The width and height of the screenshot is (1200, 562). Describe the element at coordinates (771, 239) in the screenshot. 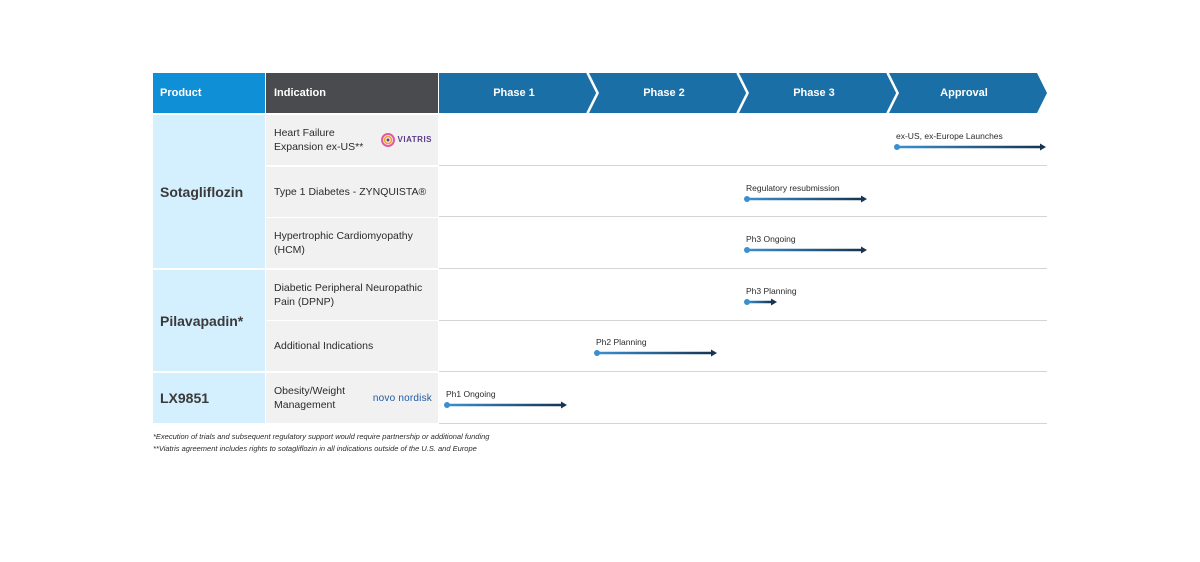

I see `progress-label: Ph3 Ongoing` at that location.